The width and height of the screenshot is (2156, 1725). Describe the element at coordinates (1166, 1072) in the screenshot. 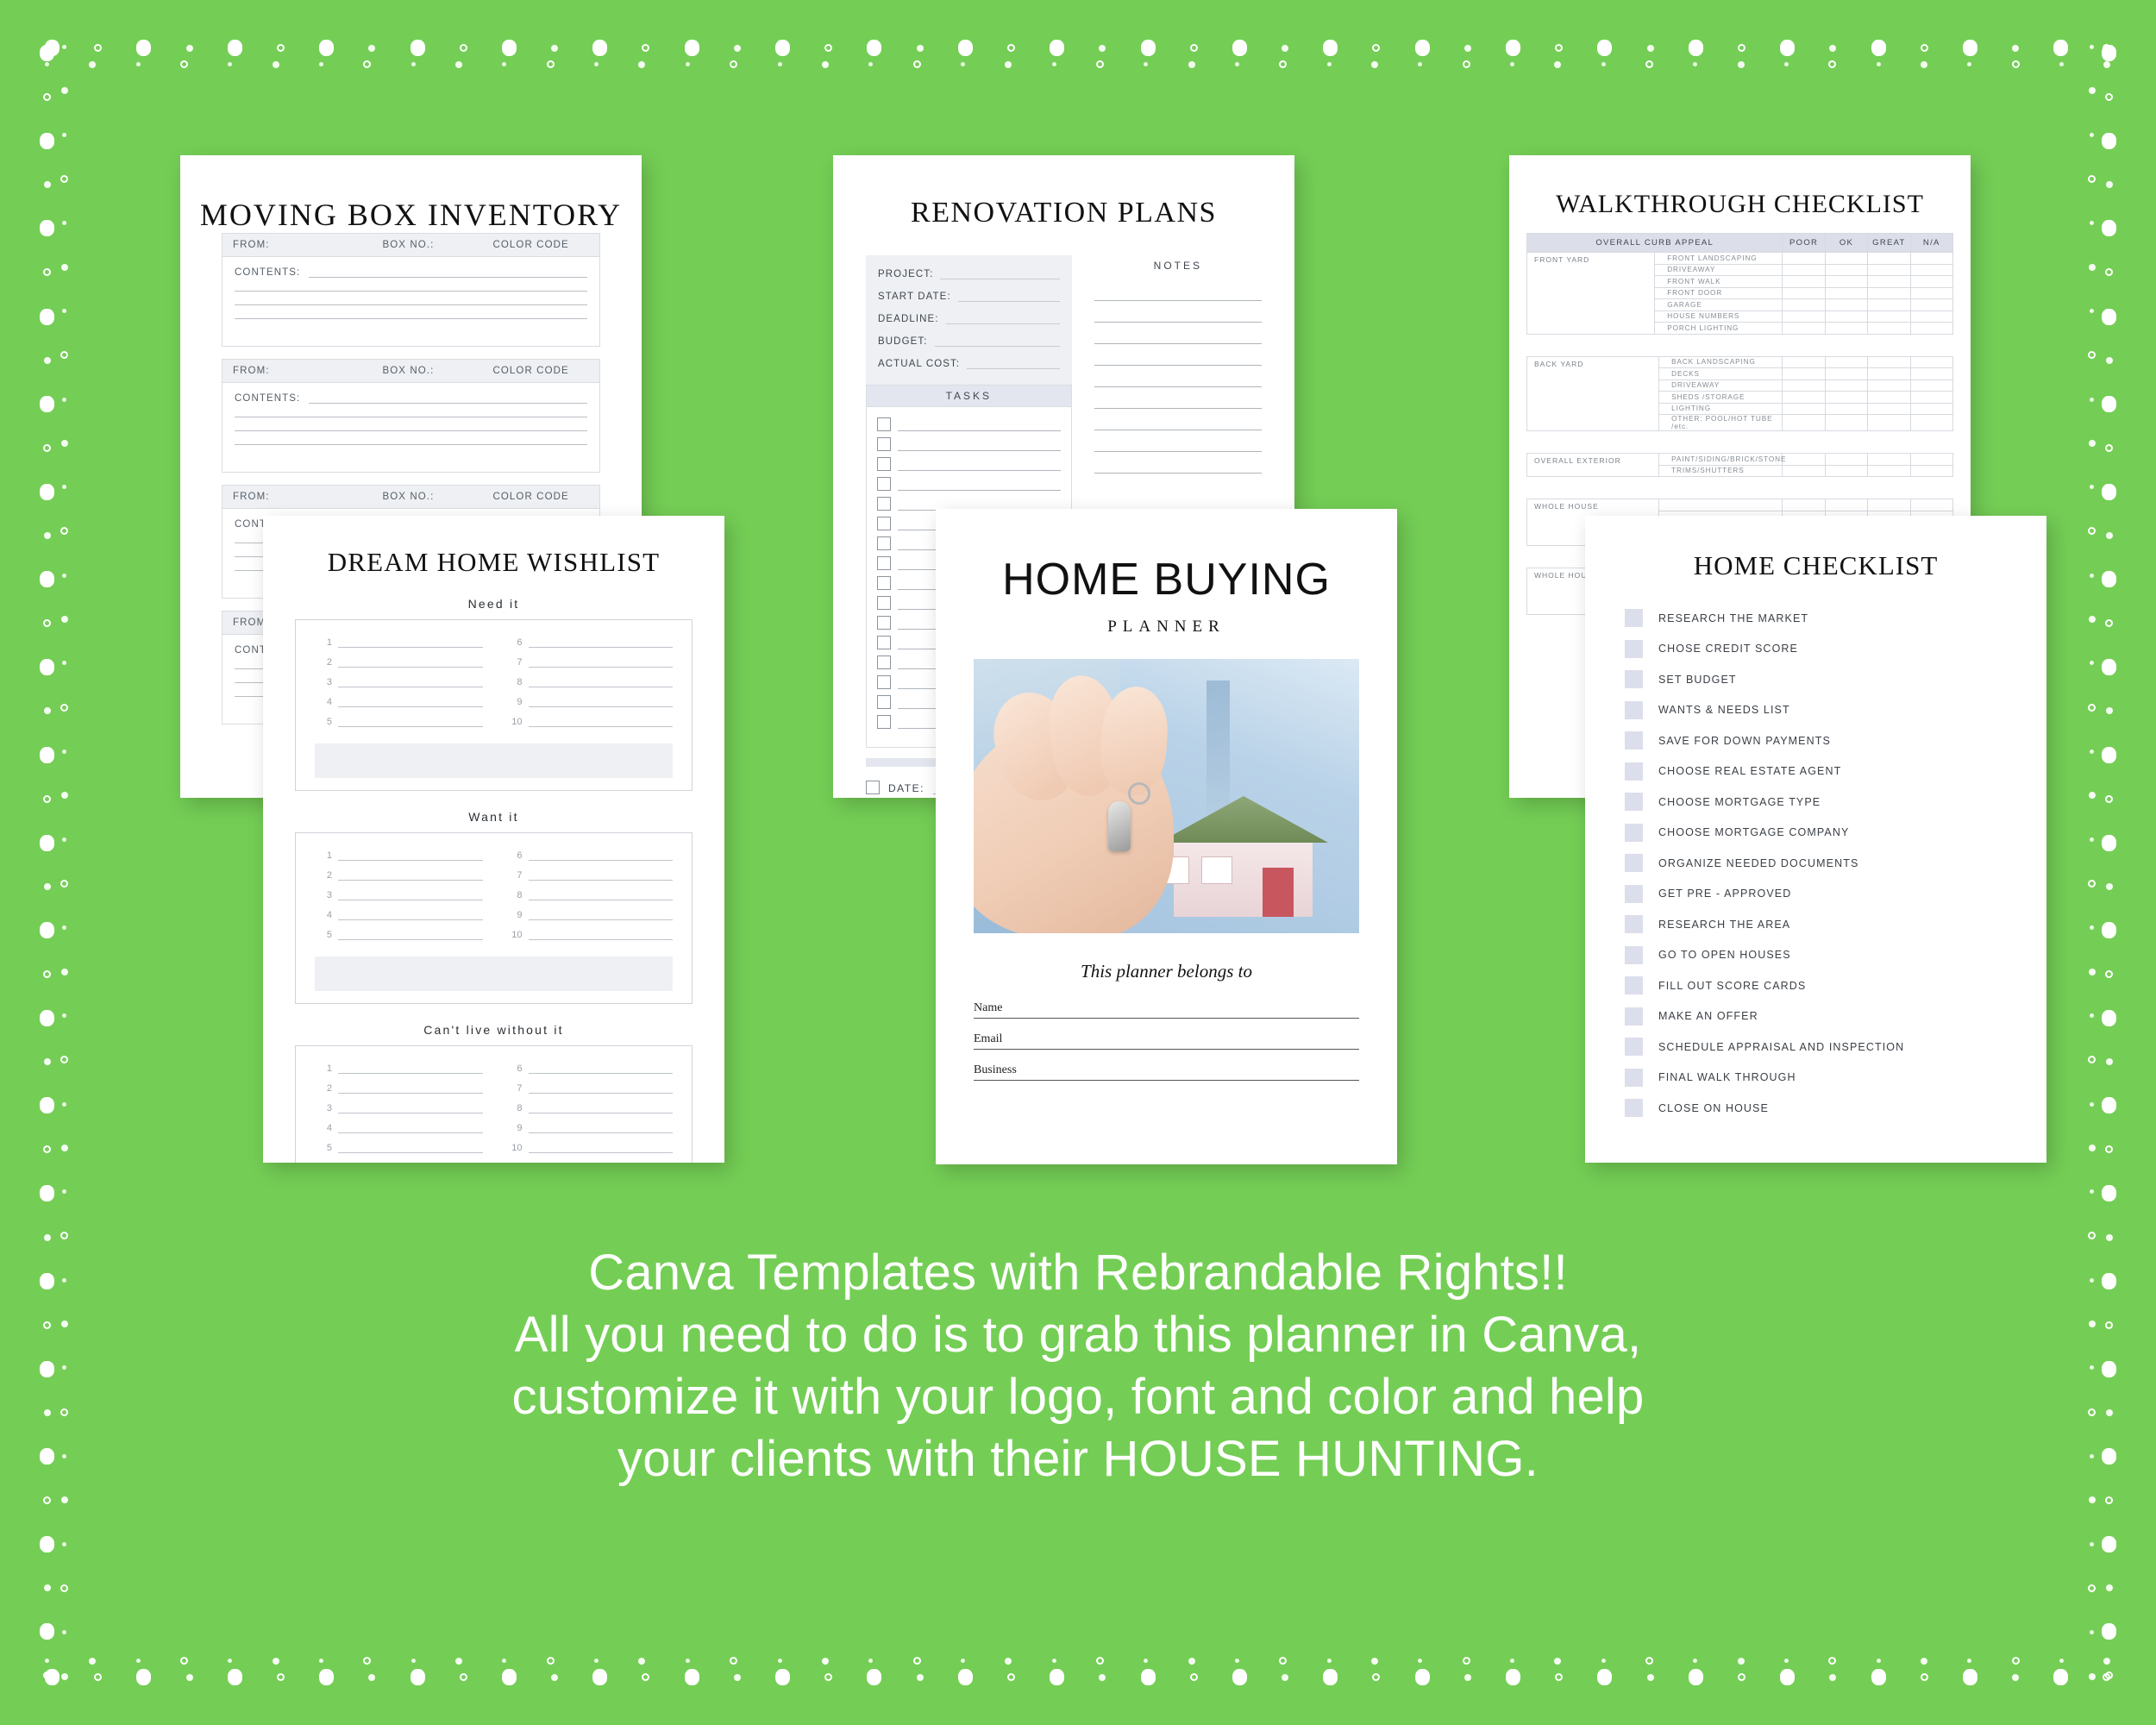

I see `cover-owner-field: Business` at that location.